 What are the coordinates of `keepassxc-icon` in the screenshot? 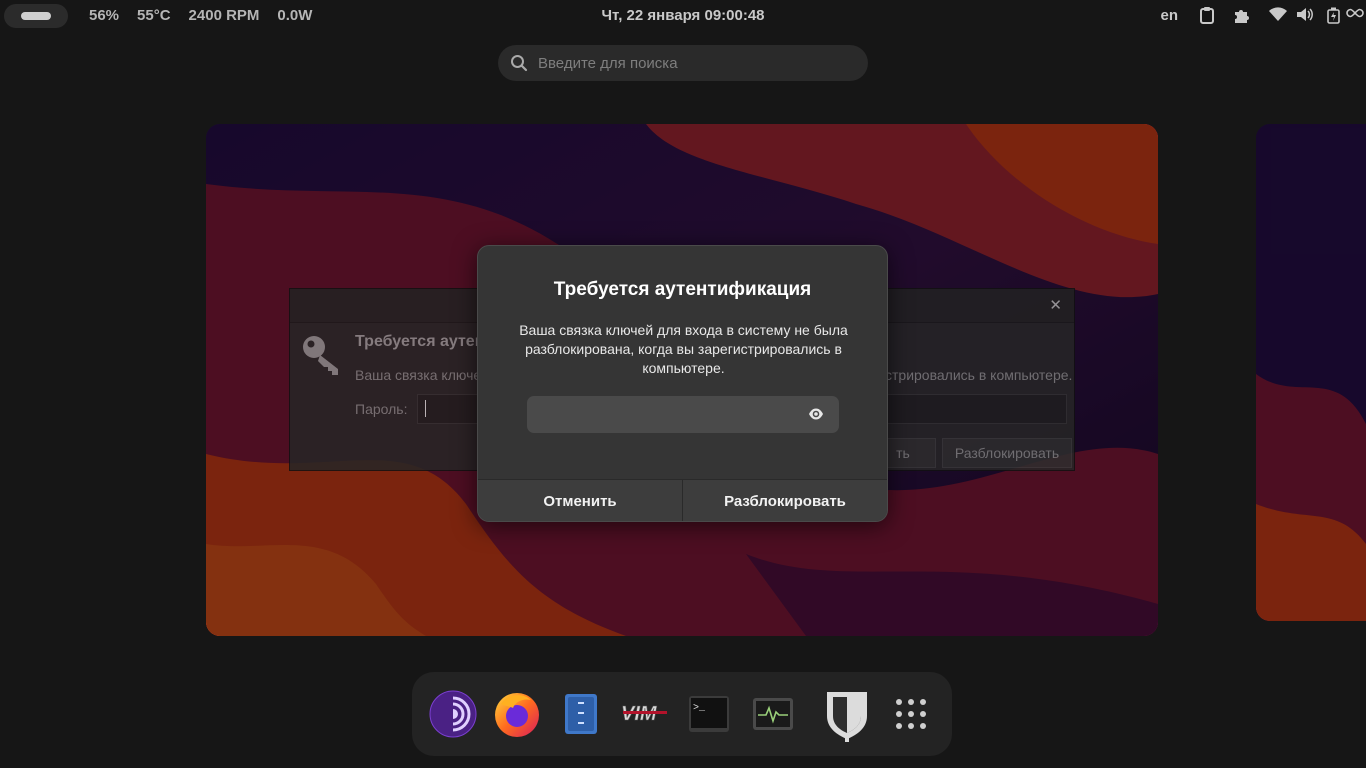 It's located at (847, 714).